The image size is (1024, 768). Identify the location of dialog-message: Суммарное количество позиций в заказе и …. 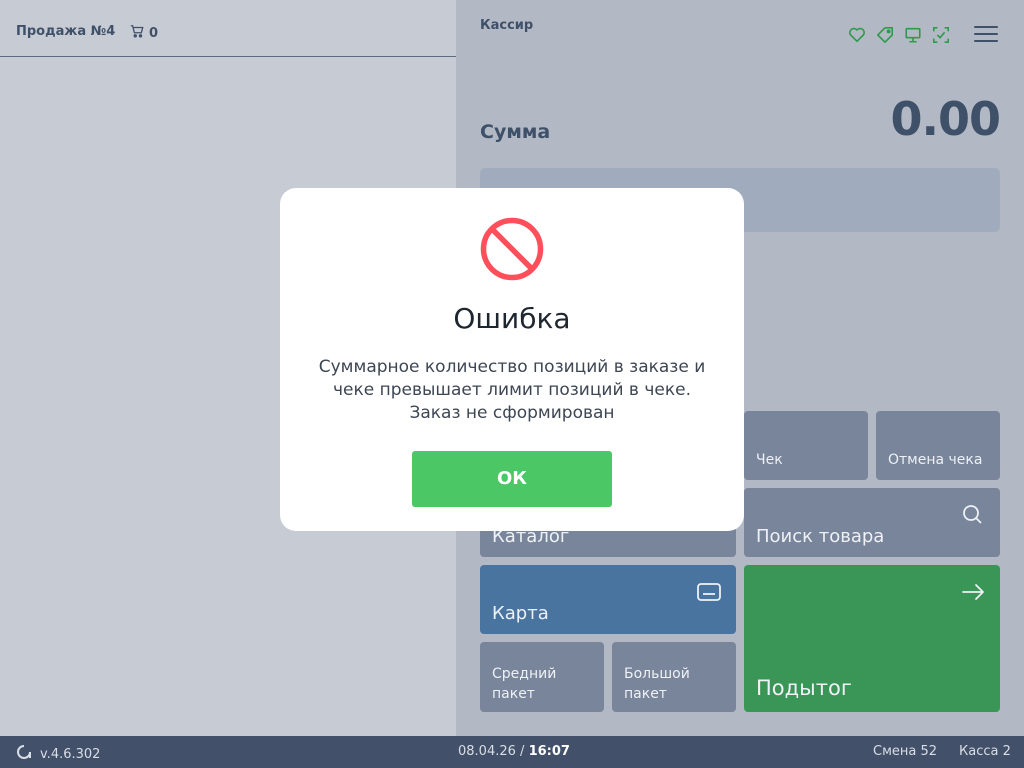
(512, 390).